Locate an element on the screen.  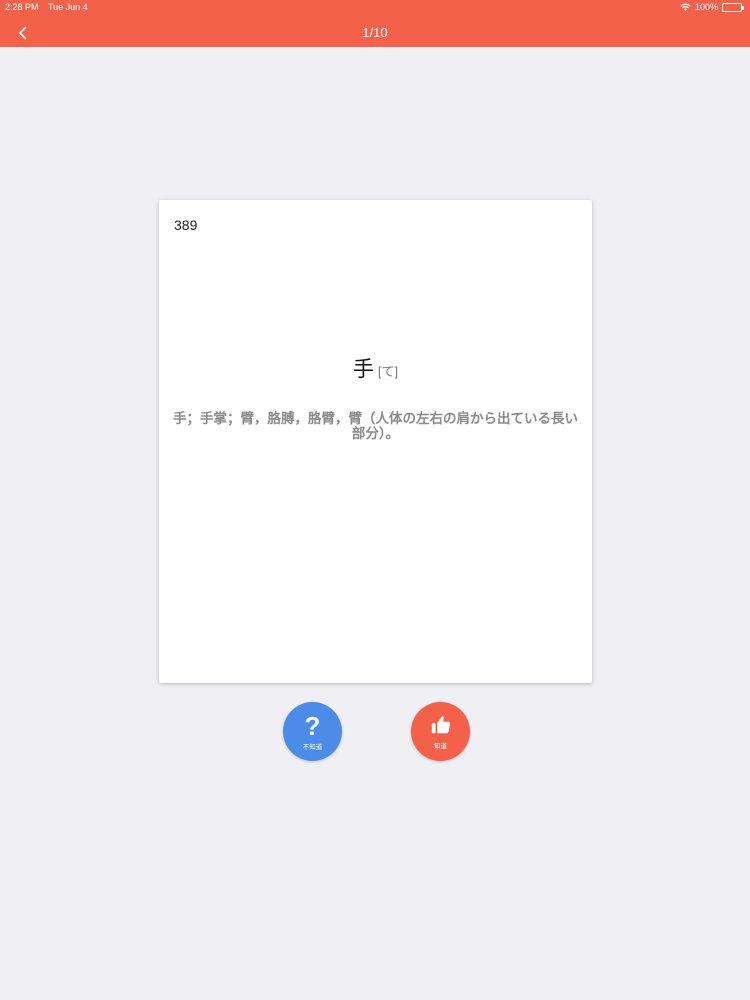
know-button: 知道 is located at coordinates (440, 731).